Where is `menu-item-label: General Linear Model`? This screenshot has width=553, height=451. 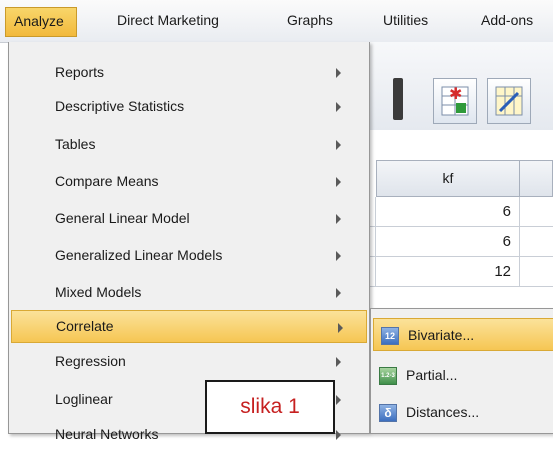 menu-item-label: General Linear Model is located at coordinates (122, 218).